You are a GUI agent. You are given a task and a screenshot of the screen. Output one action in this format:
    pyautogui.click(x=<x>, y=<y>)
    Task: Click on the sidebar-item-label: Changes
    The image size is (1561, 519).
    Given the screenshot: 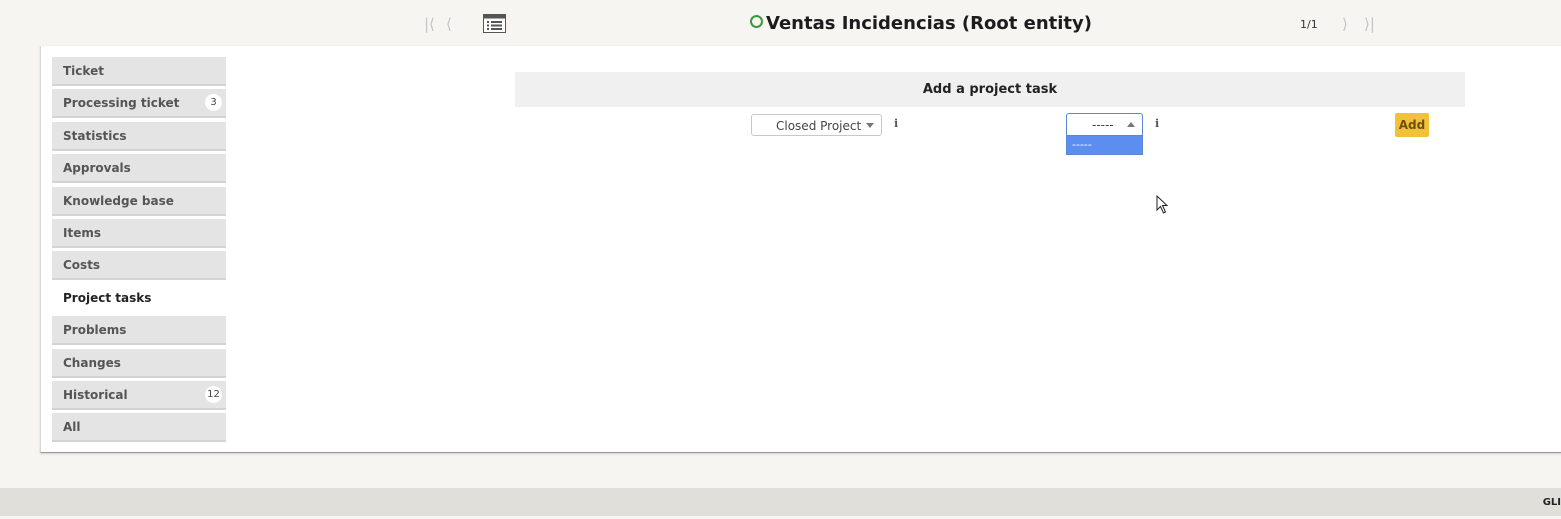 What is the action you would take?
    pyautogui.click(x=92, y=362)
    